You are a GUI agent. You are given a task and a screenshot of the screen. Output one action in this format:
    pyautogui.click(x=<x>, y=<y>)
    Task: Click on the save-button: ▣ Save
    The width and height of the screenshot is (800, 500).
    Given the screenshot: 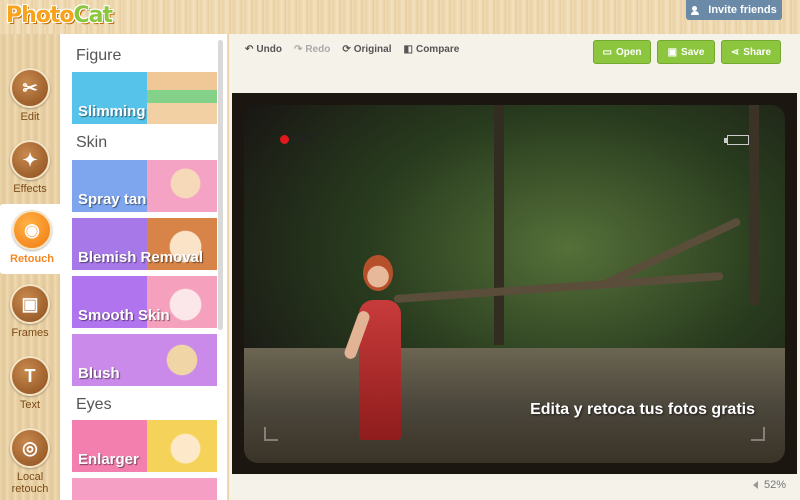 What is the action you would take?
    pyautogui.click(x=686, y=52)
    